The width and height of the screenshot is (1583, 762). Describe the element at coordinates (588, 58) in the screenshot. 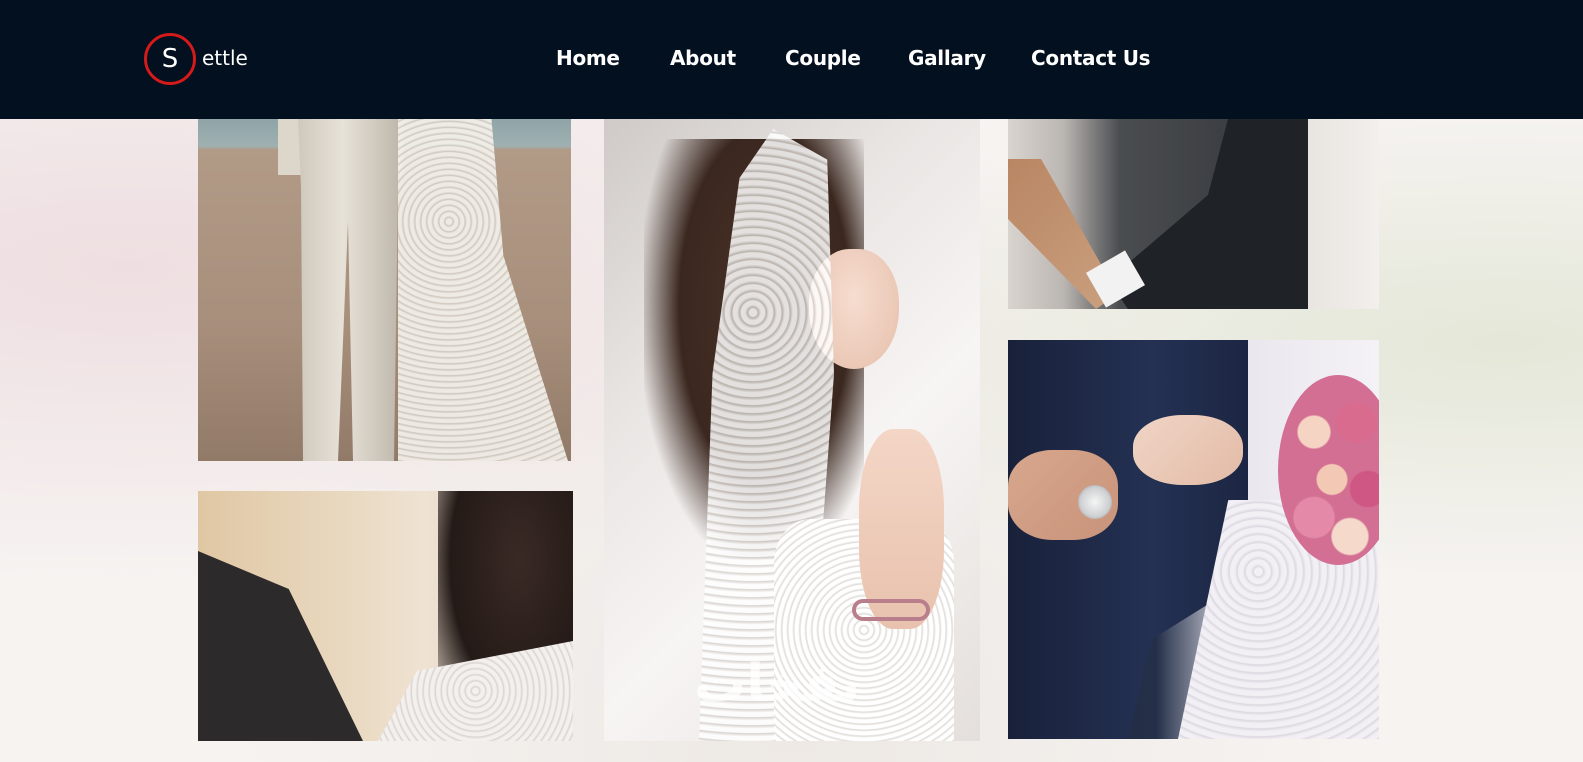

I see `nav-item-home: Home` at that location.